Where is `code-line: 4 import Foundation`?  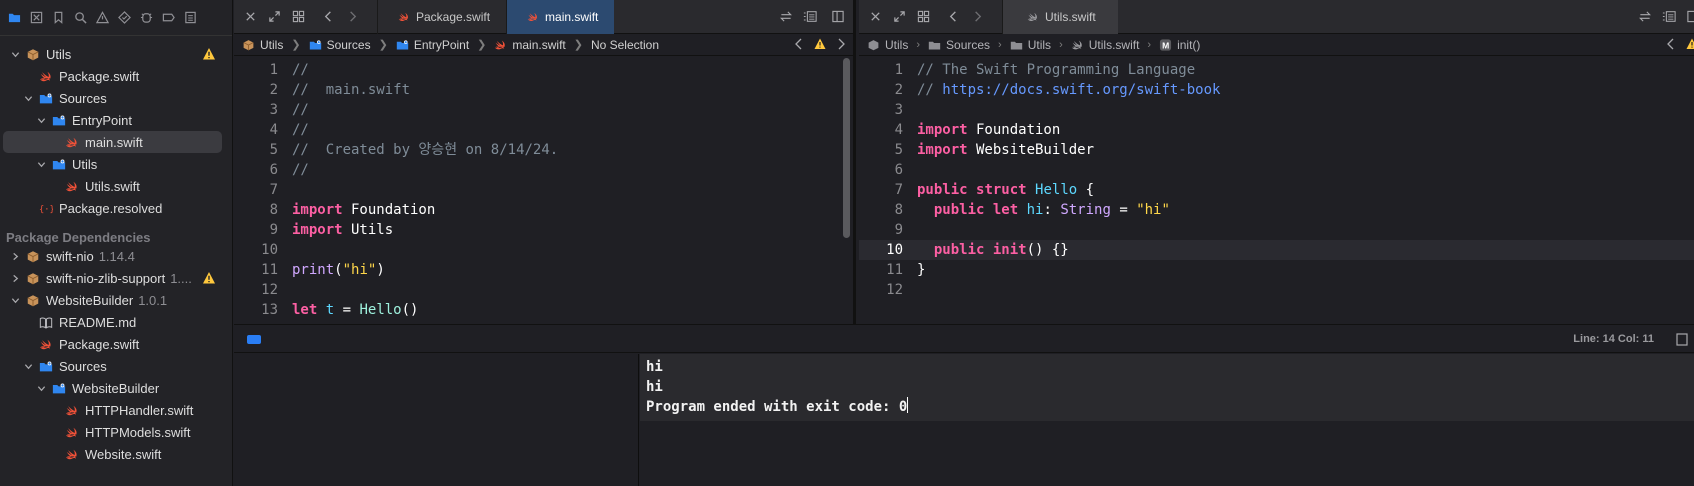
code-line: 4 import Foundation is located at coordinates (1276, 130).